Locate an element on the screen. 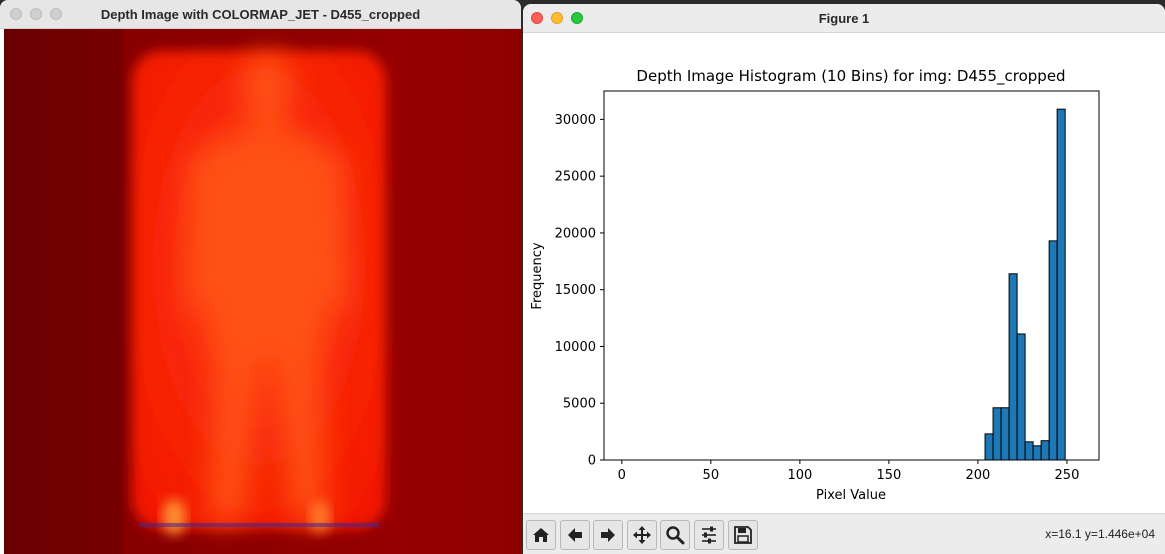 The image size is (1165, 554). forward-button is located at coordinates (608, 535).